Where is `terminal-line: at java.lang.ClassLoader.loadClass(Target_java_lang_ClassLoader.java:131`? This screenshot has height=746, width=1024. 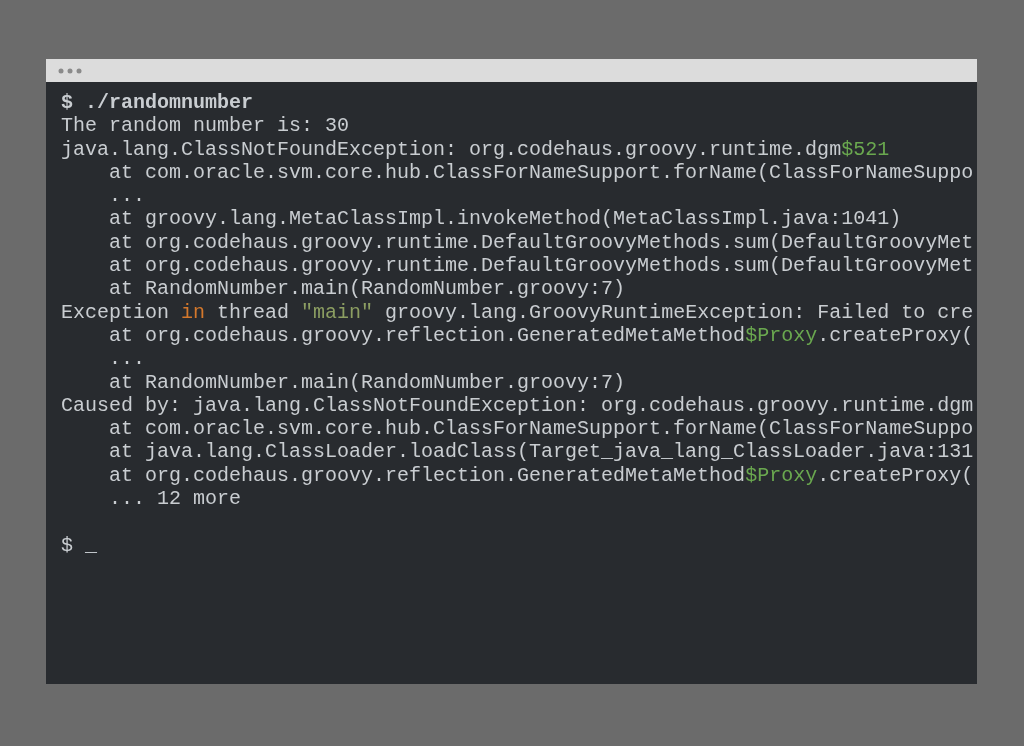 terminal-line: at java.lang.ClassLoader.loadClass(Target_java_lang_ClassLoader.java:131 is located at coordinates (541, 452).